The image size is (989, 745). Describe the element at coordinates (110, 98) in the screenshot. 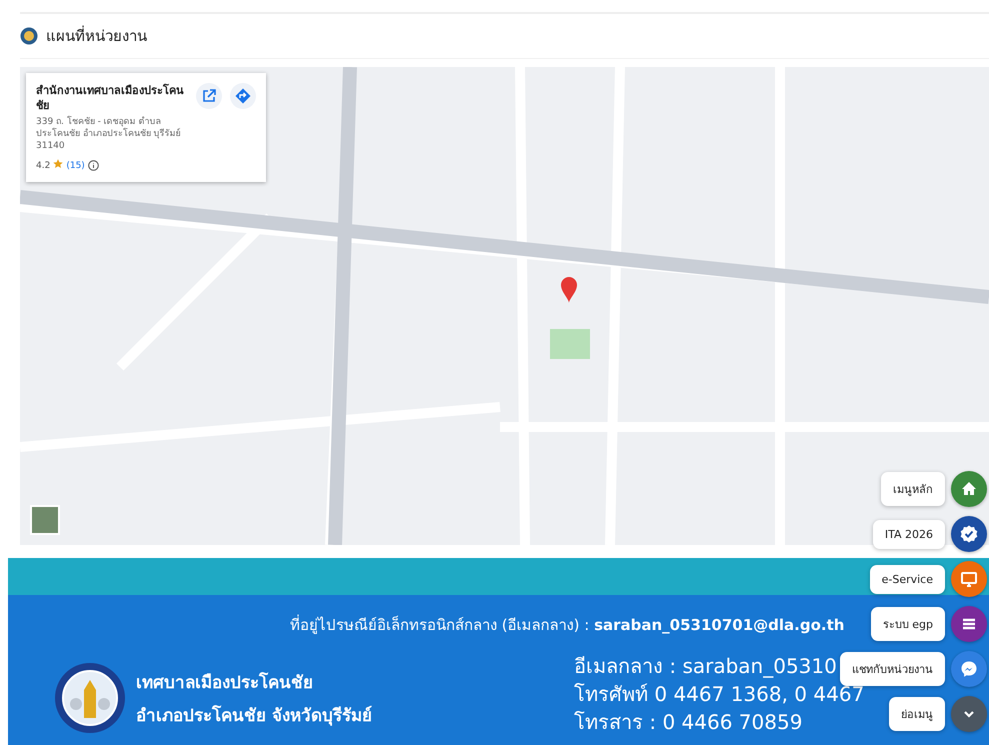

I see `place-name: สำนักงานเทศบาลเมืองประโคนชัย` at that location.